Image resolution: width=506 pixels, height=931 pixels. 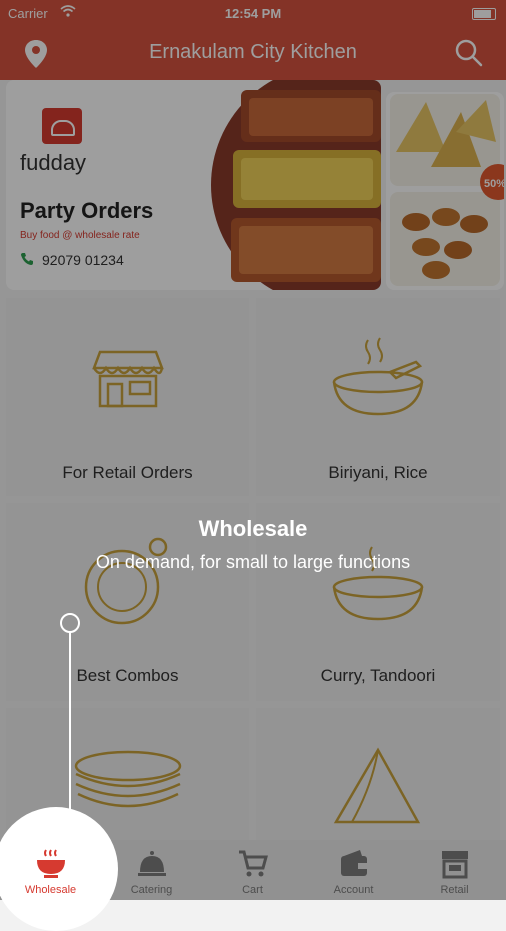 I want to click on coachmark-pointer-dot, so click(x=70, y=623).